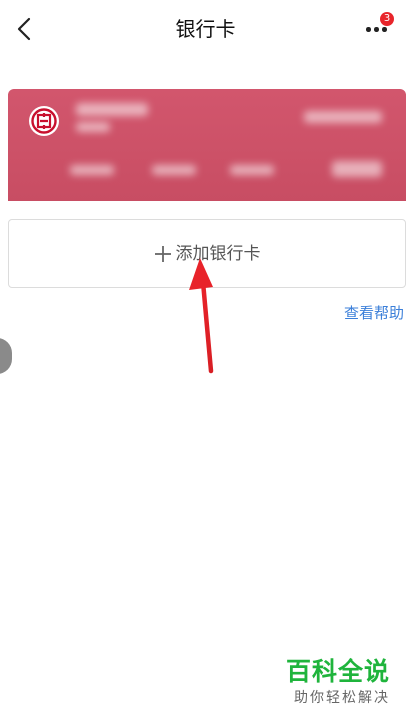 The height and width of the screenshot is (718, 411). Describe the element at coordinates (93, 127) in the screenshot. I see `blurred-card-type` at that location.